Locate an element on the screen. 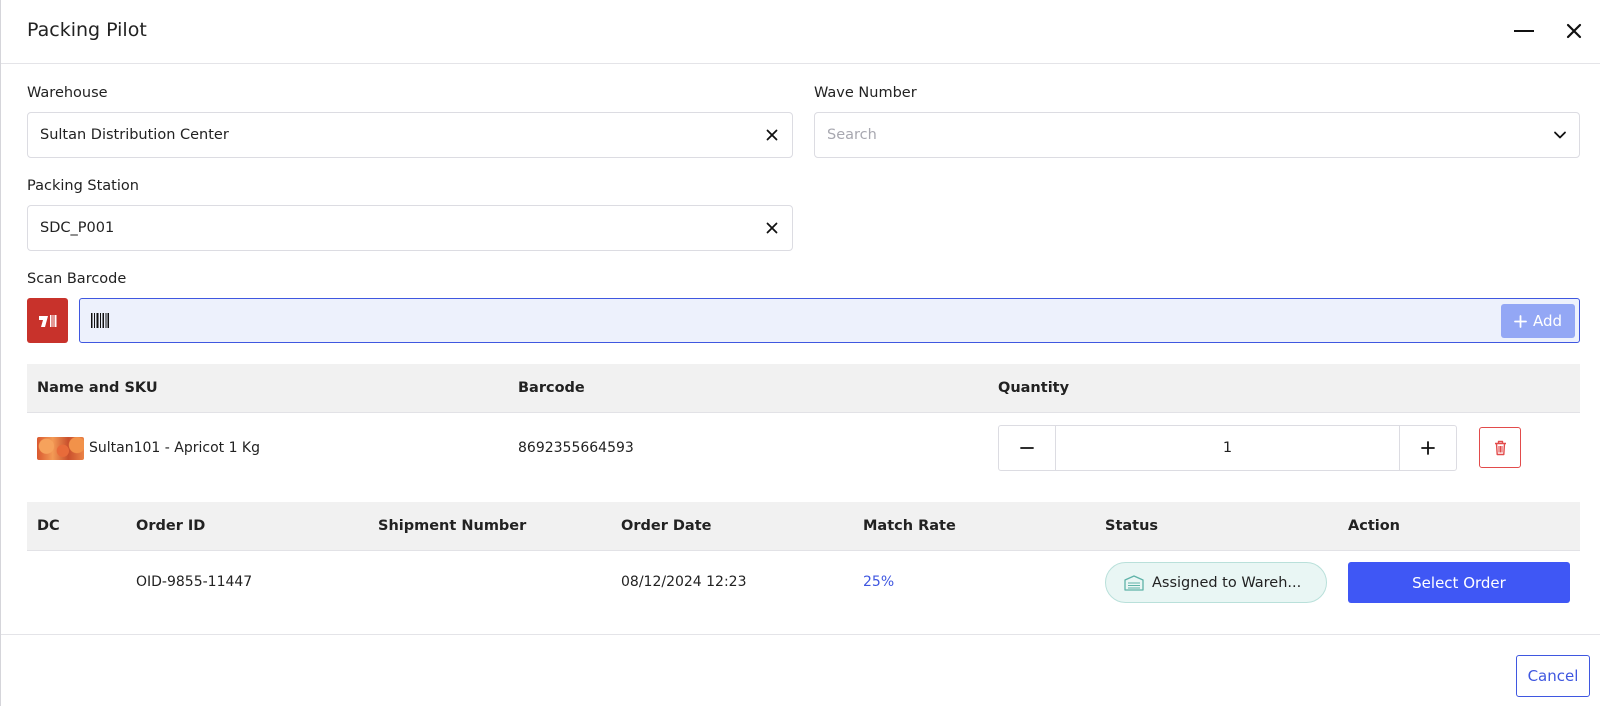 This screenshot has height=706, width=1600. col-order-id: Order ID is located at coordinates (171, 526).